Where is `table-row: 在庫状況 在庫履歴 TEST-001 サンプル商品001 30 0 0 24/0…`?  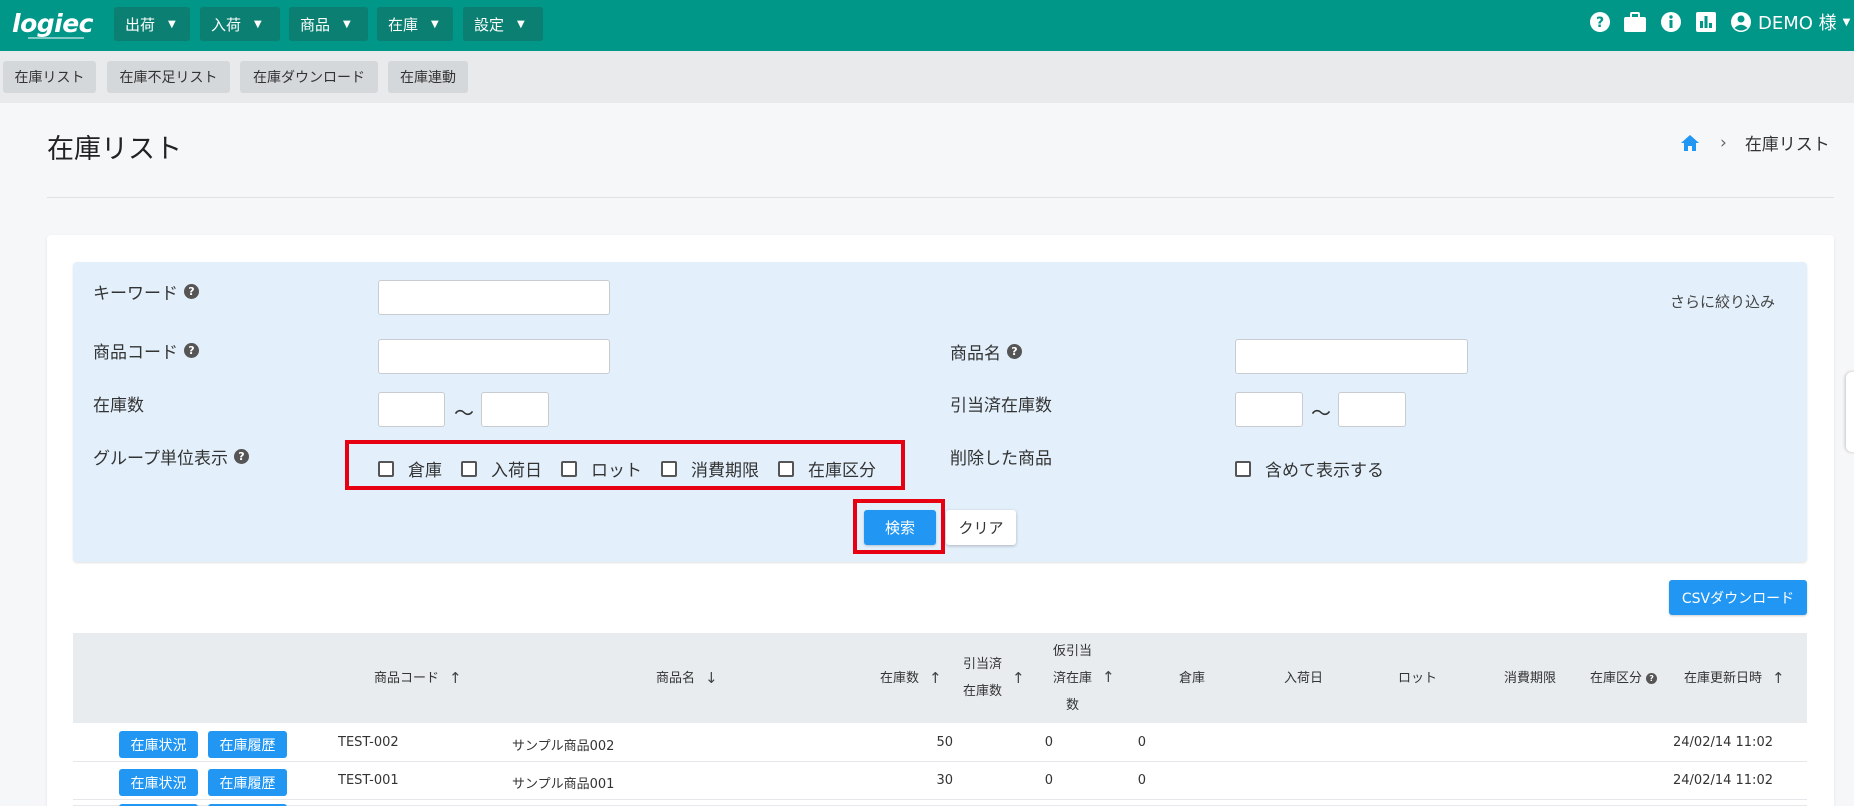
table-row: 在庫状況 在庫履歴 TEST-001 サンプル商品001 30 0 0 24/0… is located at coordinates (940, 781).